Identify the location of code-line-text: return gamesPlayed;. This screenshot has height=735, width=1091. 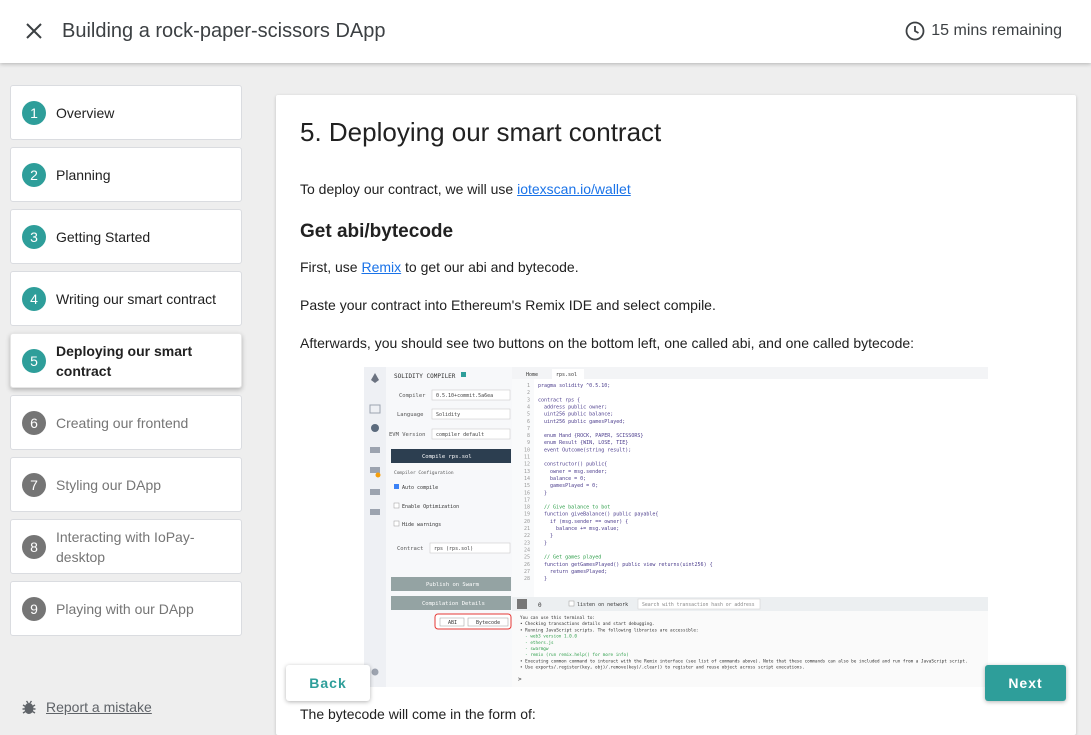
(572, 572).